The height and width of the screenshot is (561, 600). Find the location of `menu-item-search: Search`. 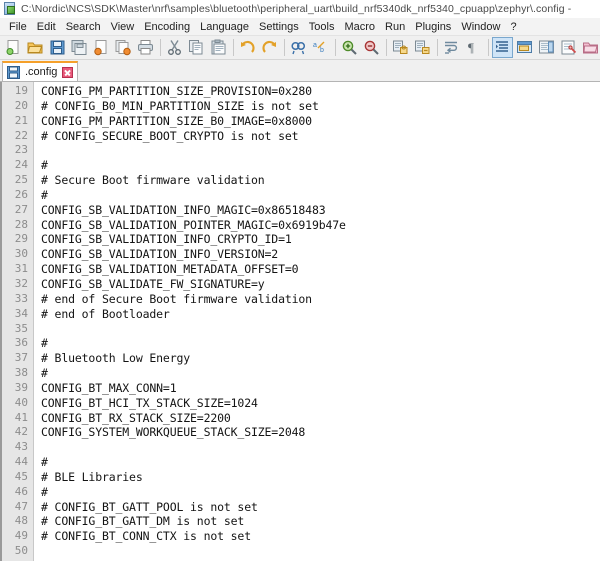

menu-item-search: Search is located at coordinates (83, 27).